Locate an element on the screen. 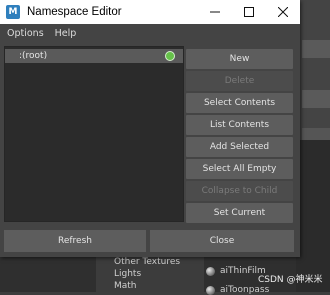 Image resolution: width=330 pixels, height=295 pixels. category-math: Math is located at coordinates (125, 286).